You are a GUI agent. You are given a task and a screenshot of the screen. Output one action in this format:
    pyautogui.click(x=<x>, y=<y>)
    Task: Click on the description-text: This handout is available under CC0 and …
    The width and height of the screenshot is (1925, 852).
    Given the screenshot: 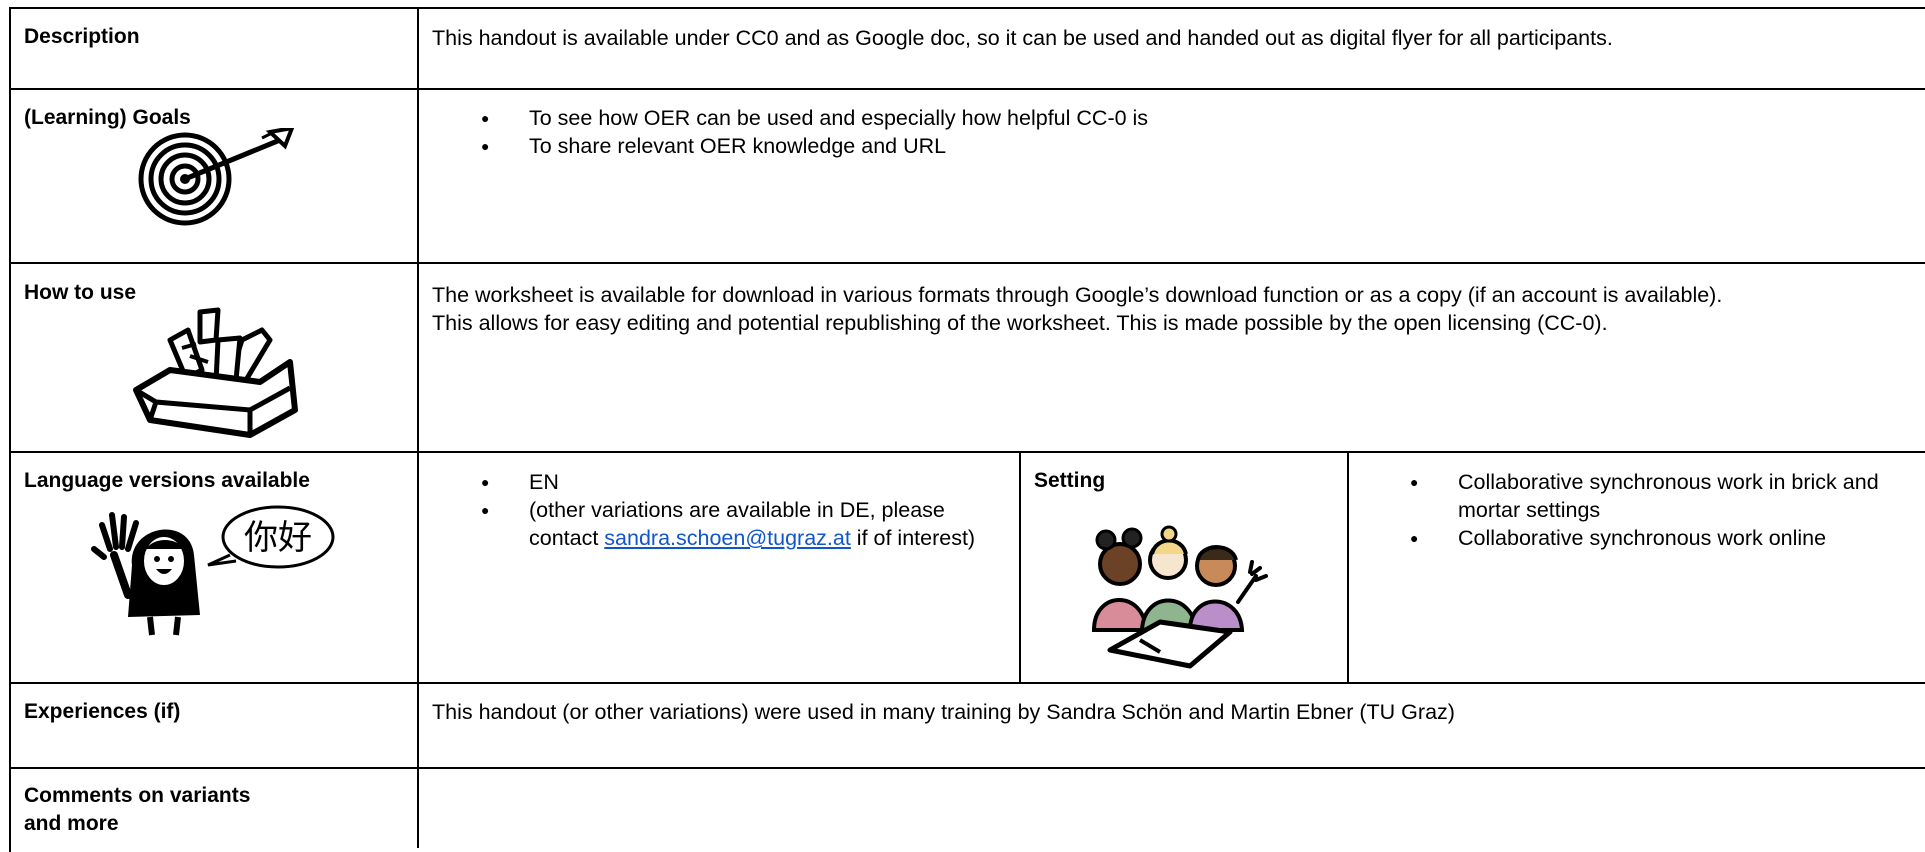 What is the action you would take?
    pyautogui.click(x=1022, y=38)
    